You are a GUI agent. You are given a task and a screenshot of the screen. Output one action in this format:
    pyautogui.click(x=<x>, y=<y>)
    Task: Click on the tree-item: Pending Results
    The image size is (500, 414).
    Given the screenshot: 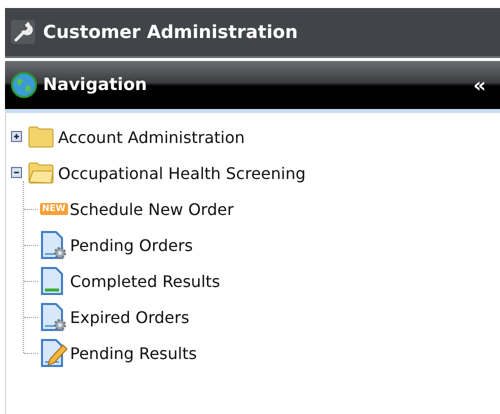 What is the action you would take?
    pyautogui.click(x=133, y=353)
    